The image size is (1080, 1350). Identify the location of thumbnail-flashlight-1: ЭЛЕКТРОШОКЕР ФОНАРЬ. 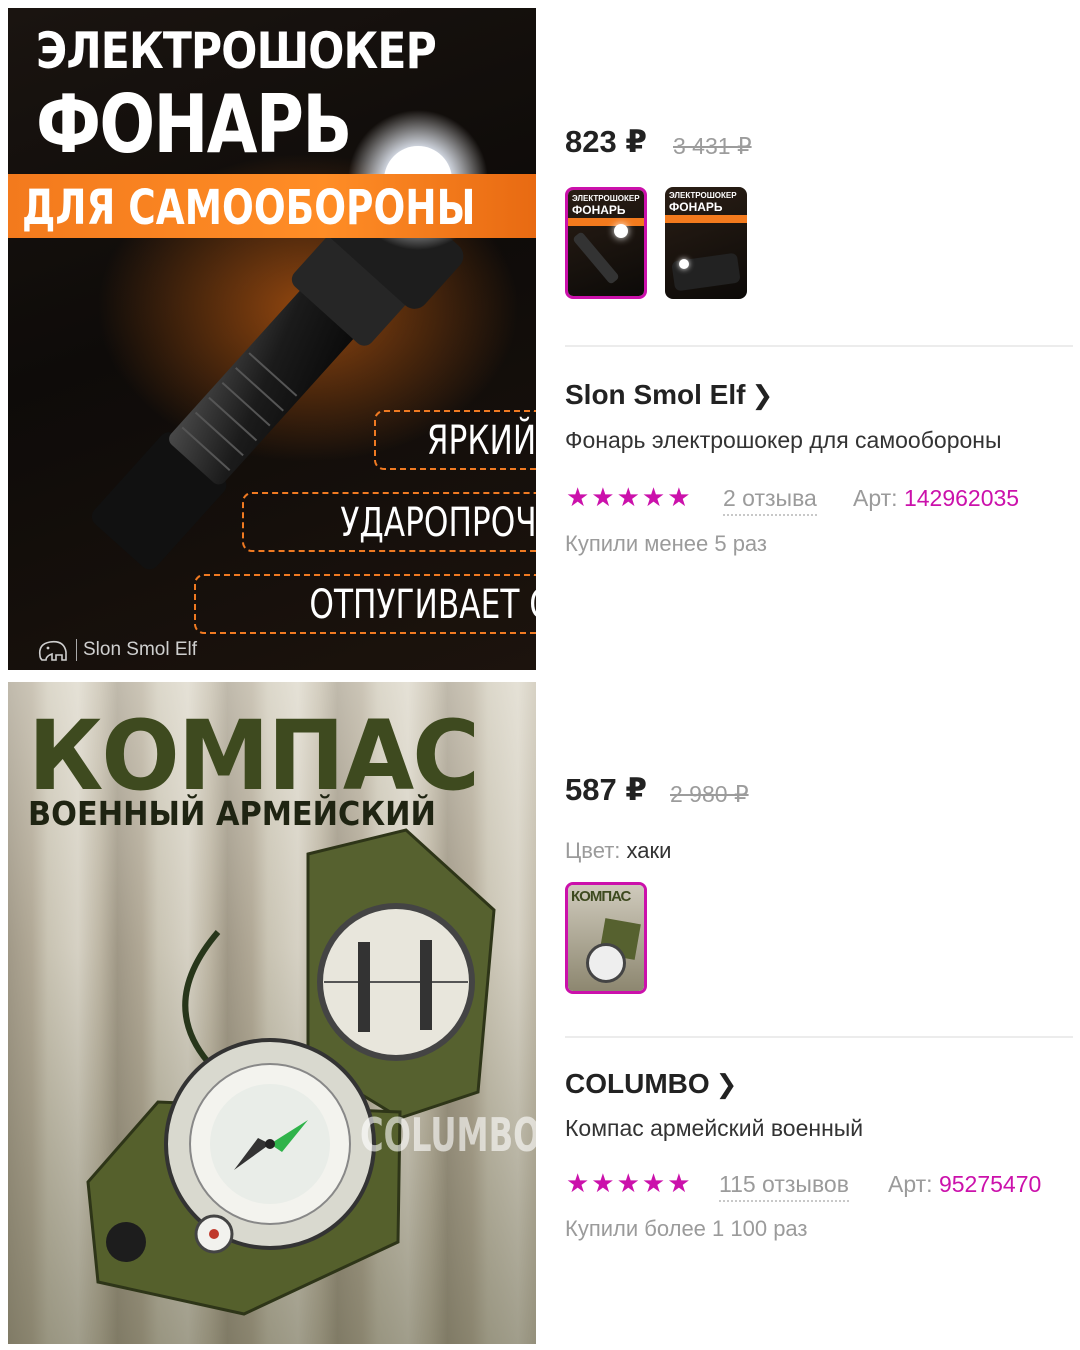
(606, 243).